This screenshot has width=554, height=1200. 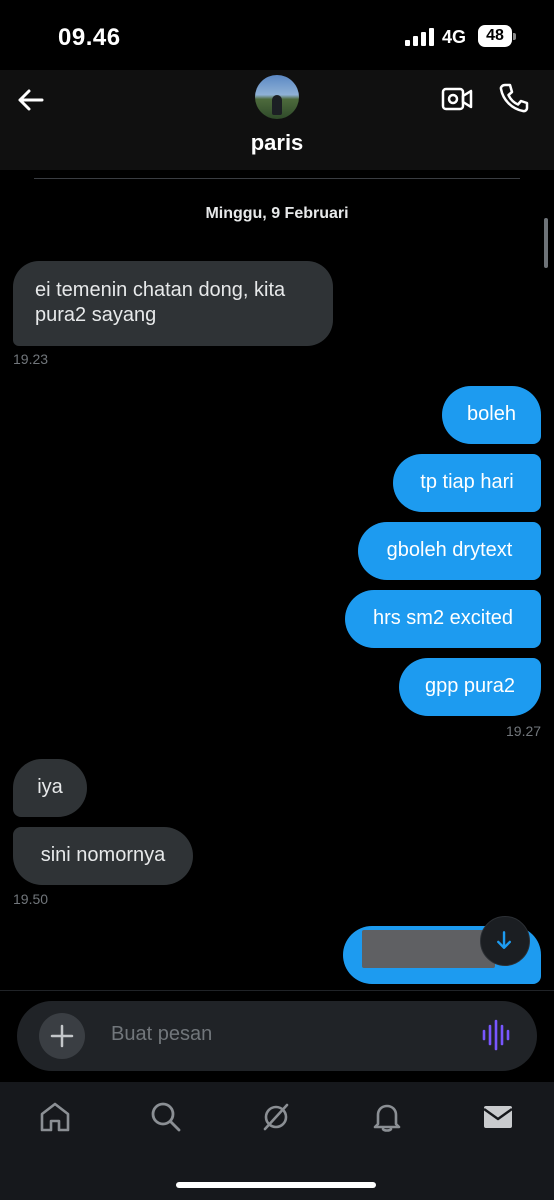 I want to click on message-input: Buat pesan, so click(x=161, y=1034).